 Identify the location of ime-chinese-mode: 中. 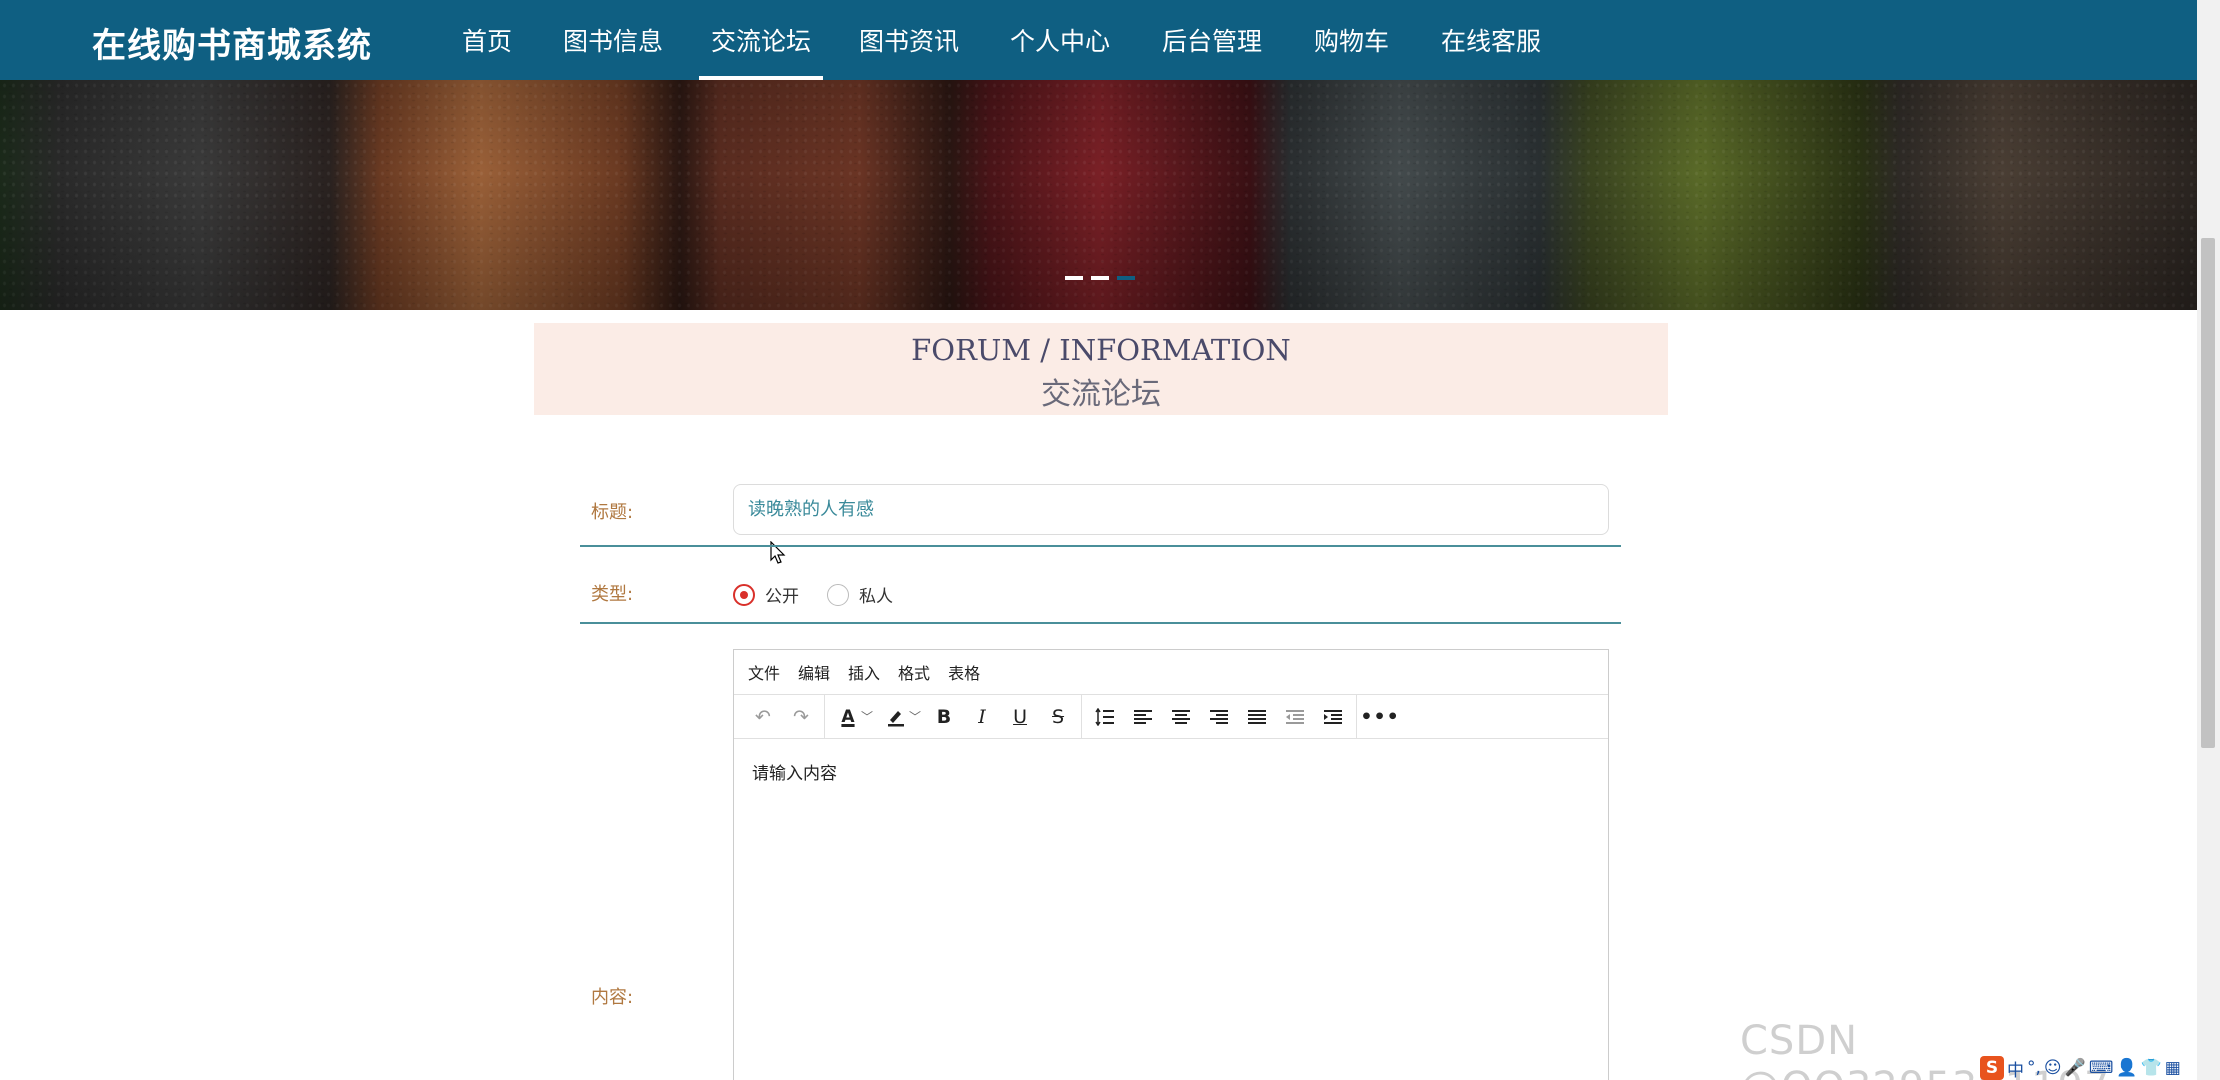
(2015, 1068).